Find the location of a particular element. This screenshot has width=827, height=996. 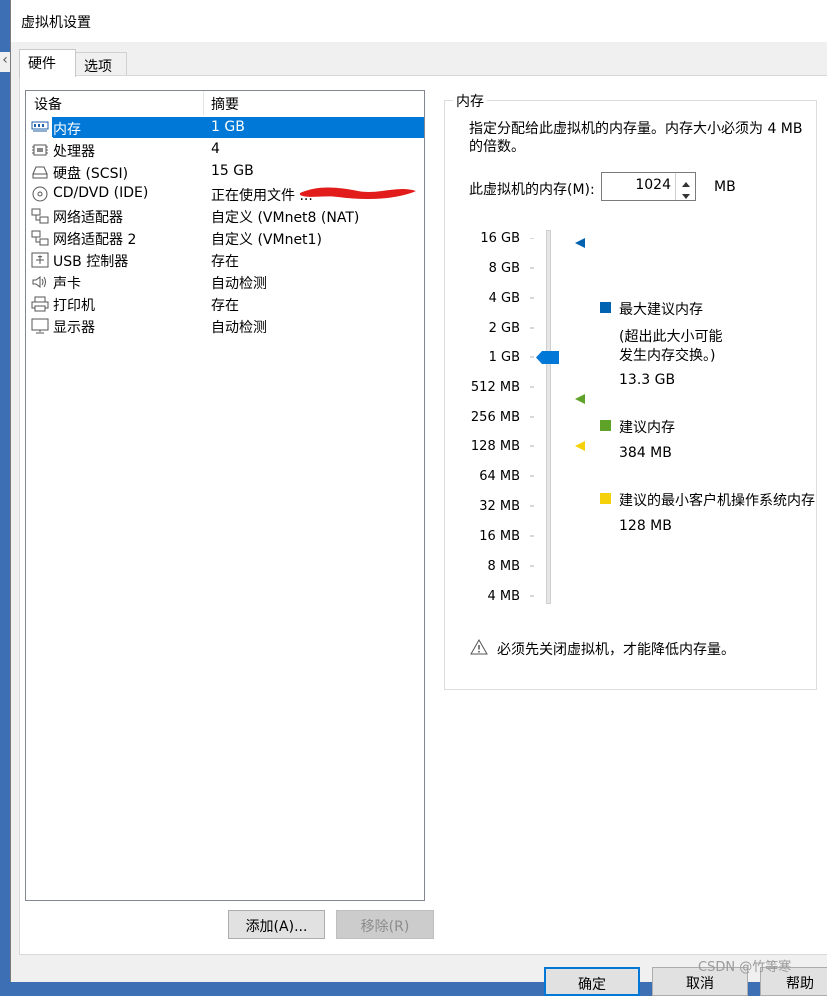

stepper-down-icon is located at coordinates (686, 194).